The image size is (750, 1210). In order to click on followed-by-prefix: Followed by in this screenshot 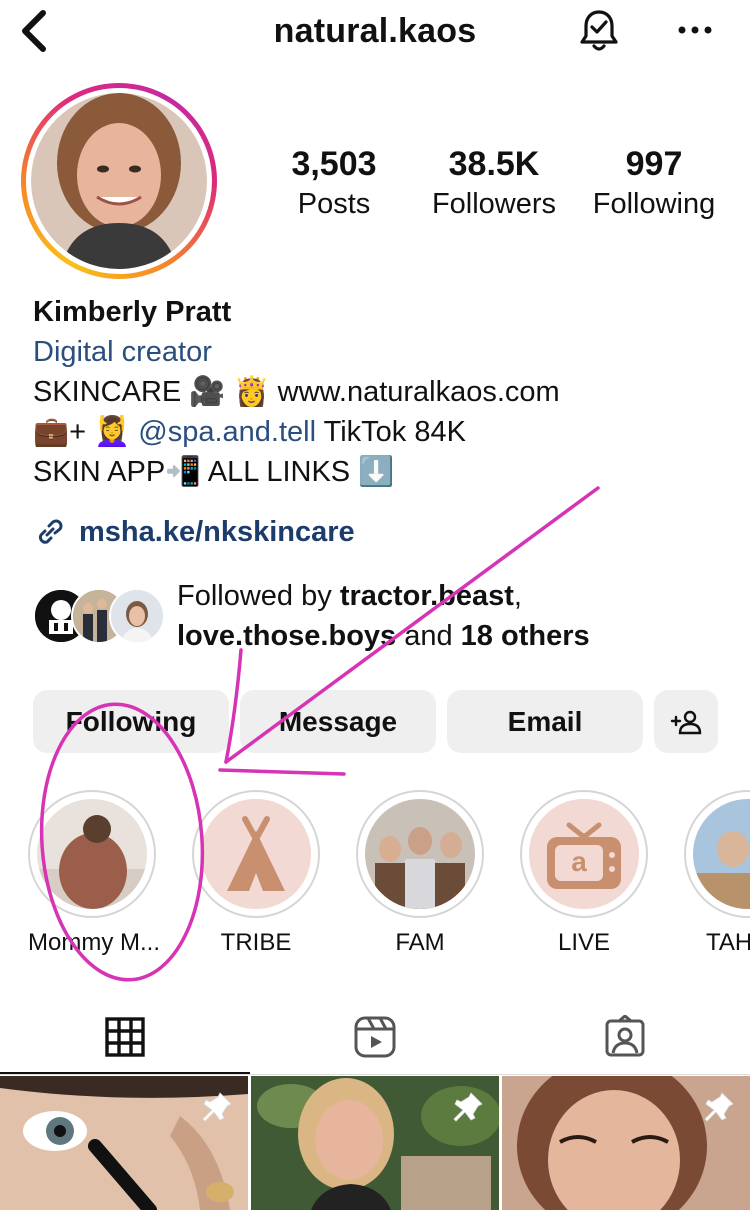, I will do `click(258, 596)`.